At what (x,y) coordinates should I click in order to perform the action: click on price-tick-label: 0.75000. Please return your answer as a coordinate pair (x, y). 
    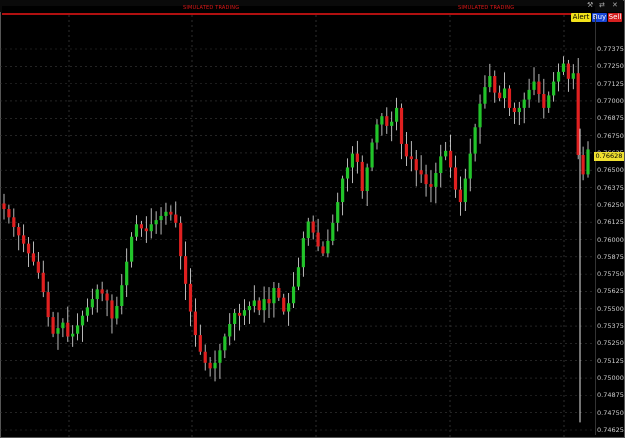
    Looking at the image, I should click on (610, 378).